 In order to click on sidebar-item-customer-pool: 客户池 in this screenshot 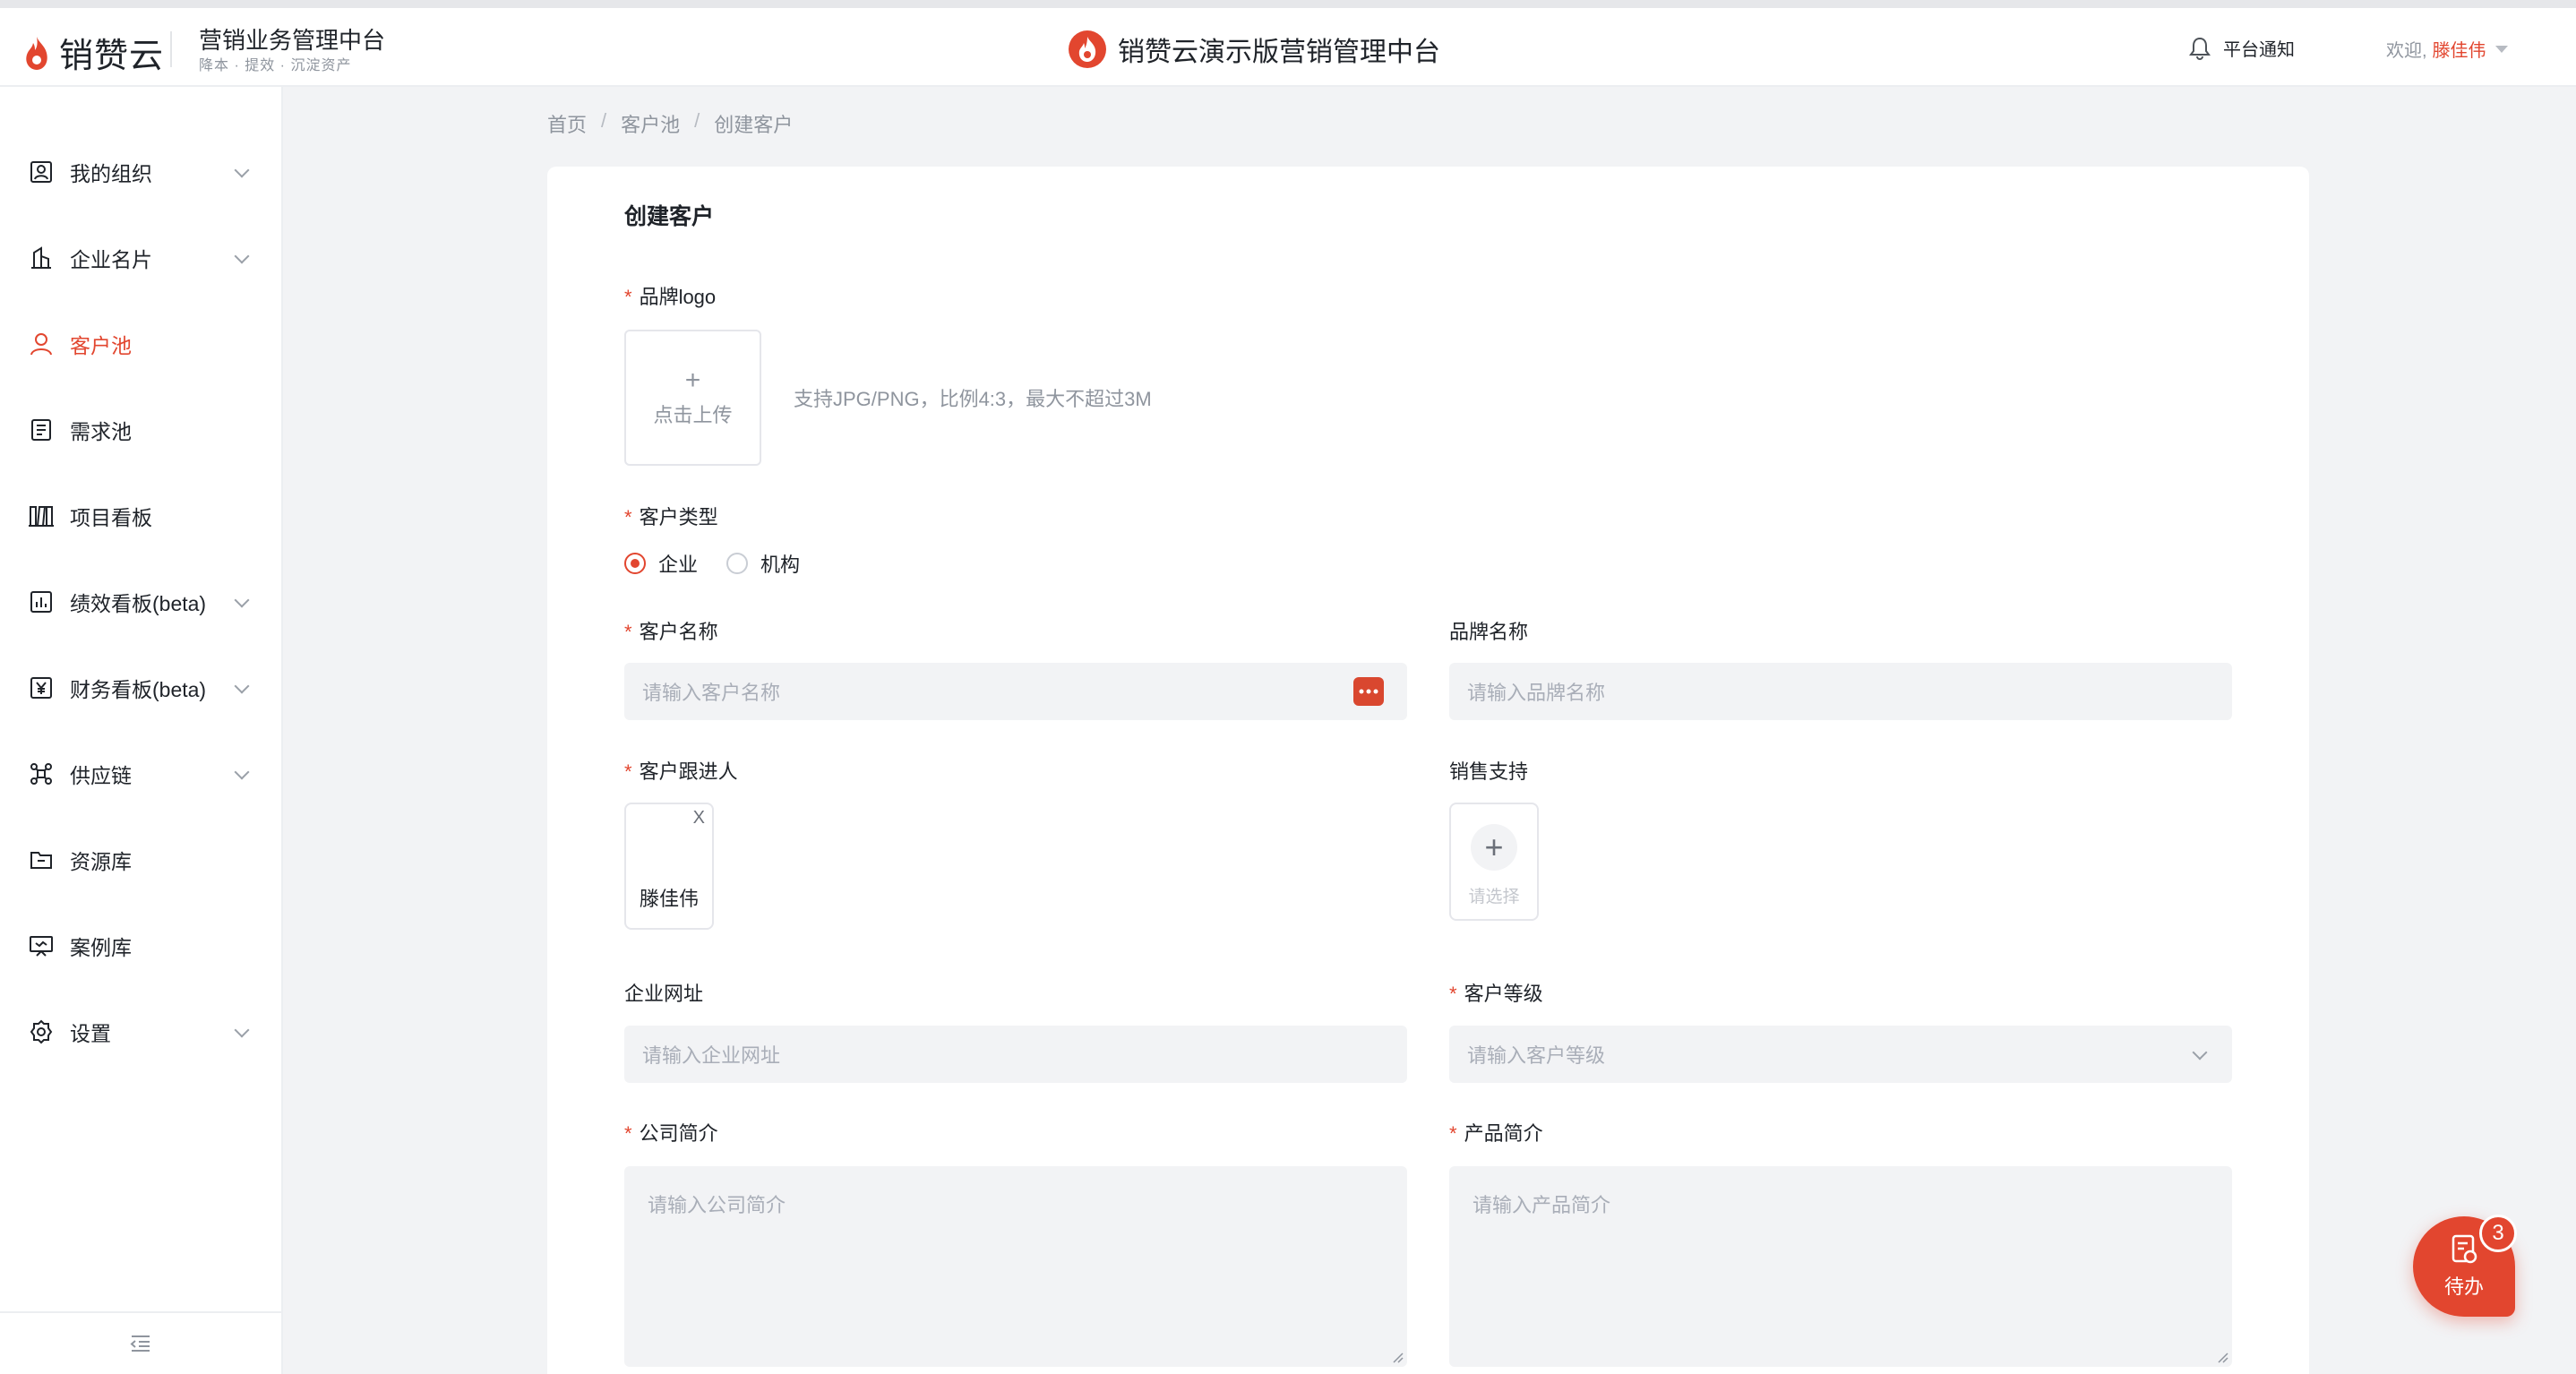, I will do `click(140, 344)`.